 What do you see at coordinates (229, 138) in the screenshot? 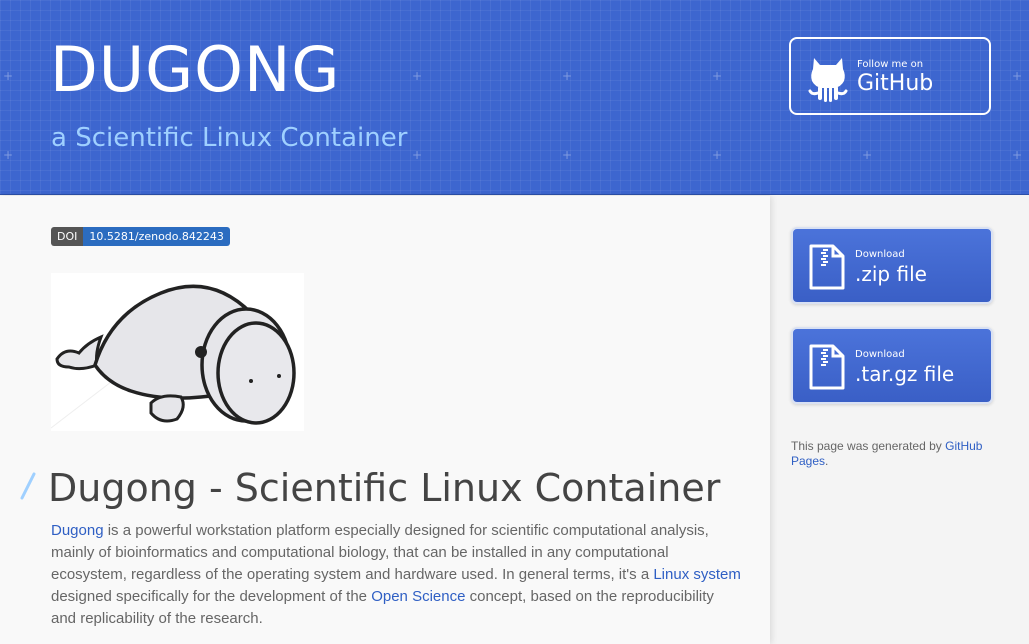
I see `site-subtitle: a Scientific Linux Container` at bounding box center [229, 138].